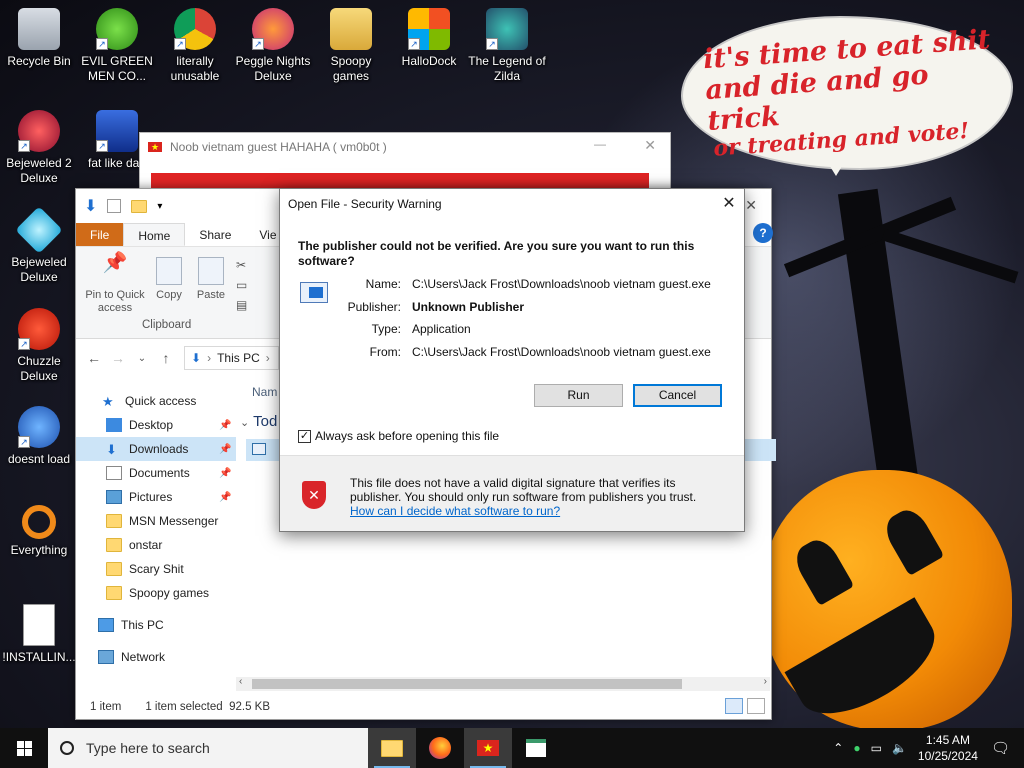 This screenshot has width=1024, height=768. I want to click on taskbar-noob-vietnam: ★, so click(488, 748).